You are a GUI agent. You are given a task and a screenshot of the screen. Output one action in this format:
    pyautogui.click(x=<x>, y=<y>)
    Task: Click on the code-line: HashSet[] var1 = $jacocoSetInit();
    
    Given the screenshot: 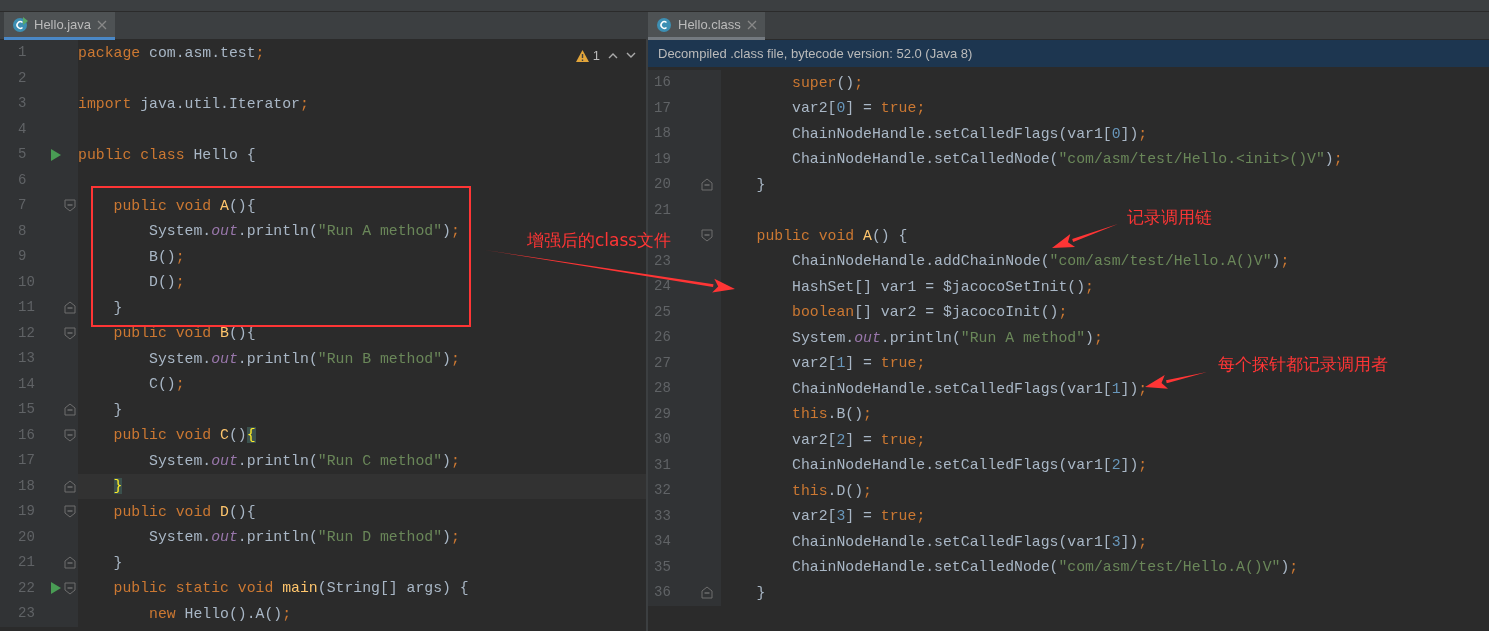 What is the action you would take?
    pyautogui.click(x=942, y=287)
    